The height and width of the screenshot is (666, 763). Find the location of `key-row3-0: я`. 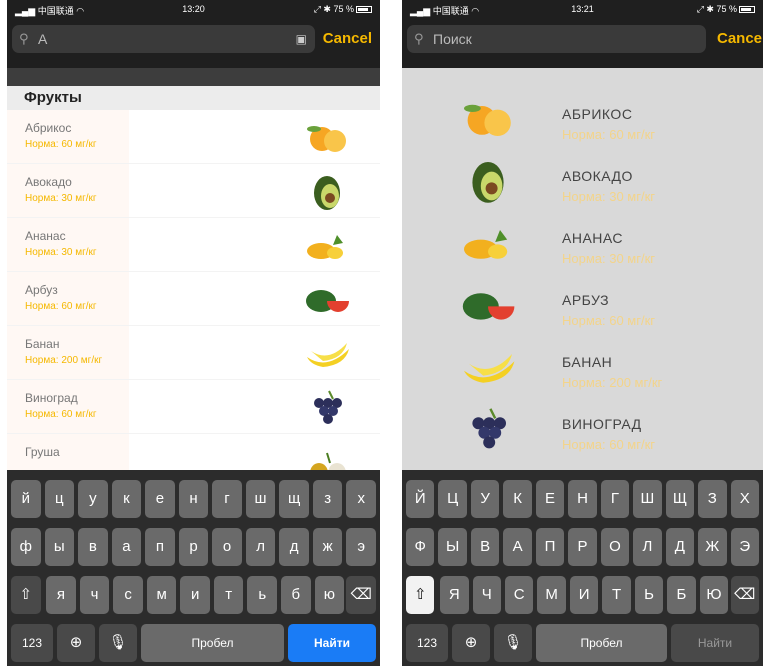

key-row3-0: я is located at coordinates (61, 595).